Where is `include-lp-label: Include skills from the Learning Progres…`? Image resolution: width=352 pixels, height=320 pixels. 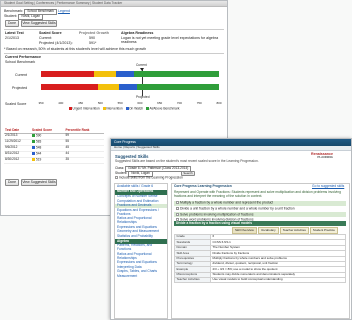
include-lp-label: Include skills from the Learning Progres… is located at coordinates (150, 177).